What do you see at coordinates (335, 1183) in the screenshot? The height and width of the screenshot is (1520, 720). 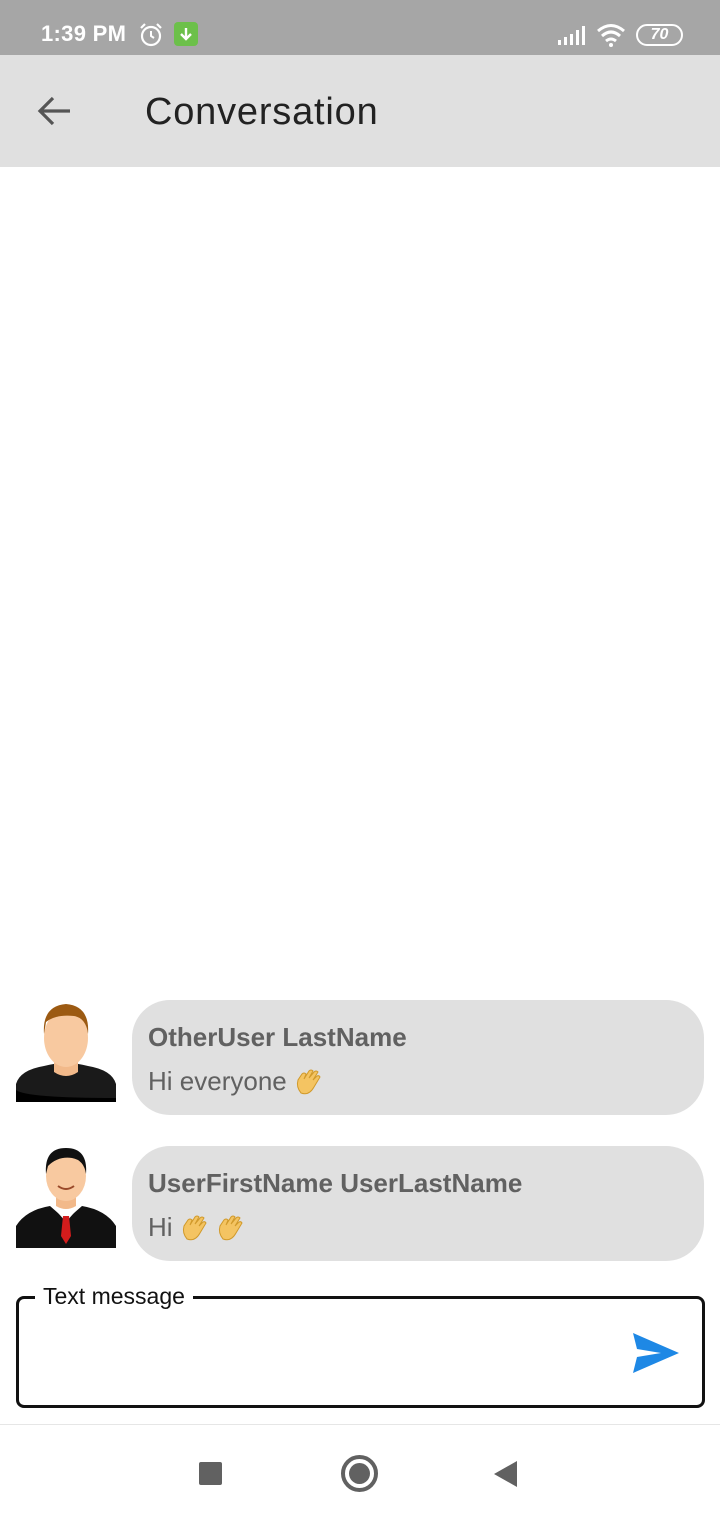 I see `sender-name: UserFirstName UserLastName` at bounding box center [335, 1183].